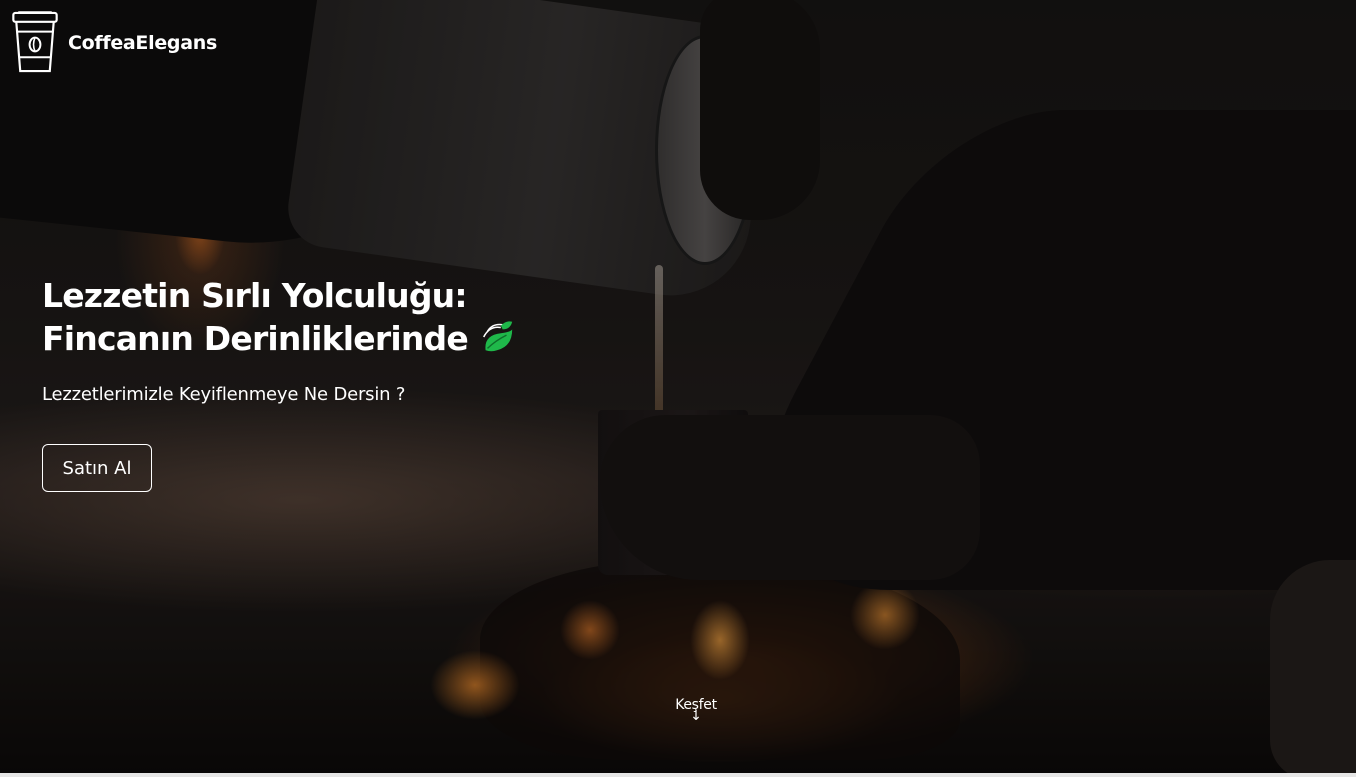 The image size is (1356, 777). Describe the element at coordinates (255, 295) in the screenshot. I see `headline-line-1: Lezzetin Sırlı Yolculuğu:` at that location.